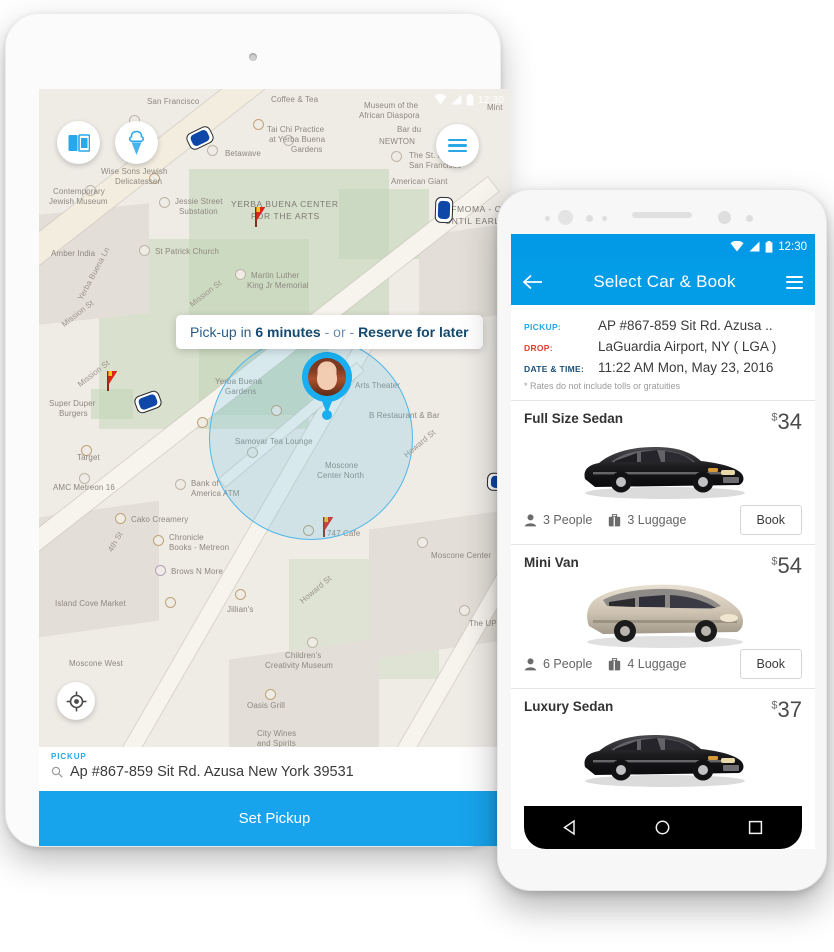 This screenshot has height=952, width=834. Describe the element at coordinates (533, 282) in the screenshot. I see `back-arrow-icon` at that location.